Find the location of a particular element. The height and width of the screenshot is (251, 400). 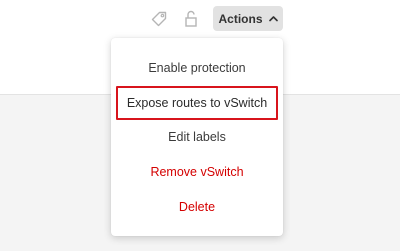

menu-item-expose-routes: Expose routes to vSwitch is located at coordinates (197, 103).